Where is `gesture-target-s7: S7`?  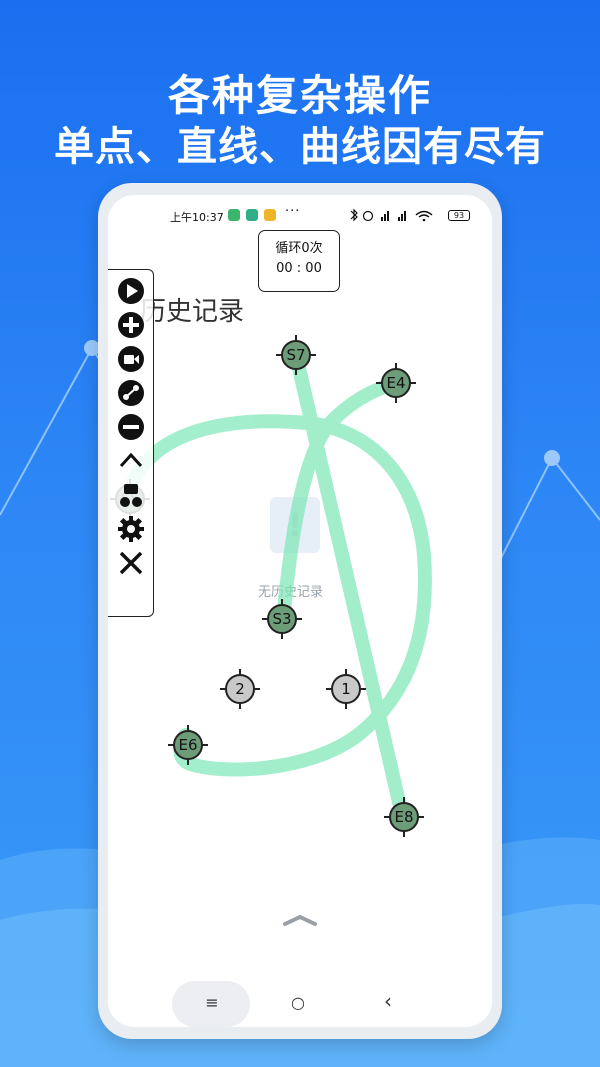
gesture-target-s7: S7 is located at coordinates (296, 355).